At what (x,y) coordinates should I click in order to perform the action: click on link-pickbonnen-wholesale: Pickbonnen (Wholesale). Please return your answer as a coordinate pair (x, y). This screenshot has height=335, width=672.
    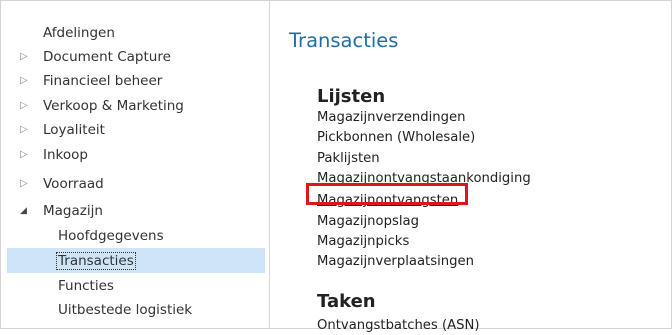
    Looking at the image, I should click on (396, 137).